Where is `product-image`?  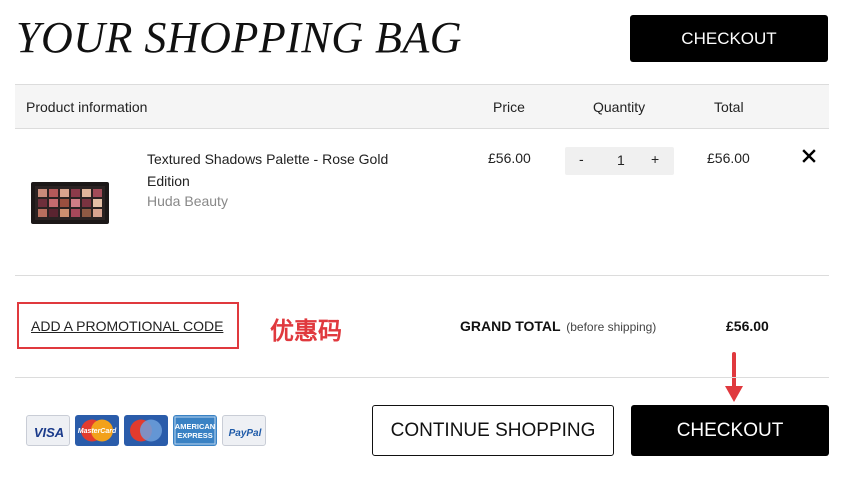 product-image is located at coordinates (70, 203).